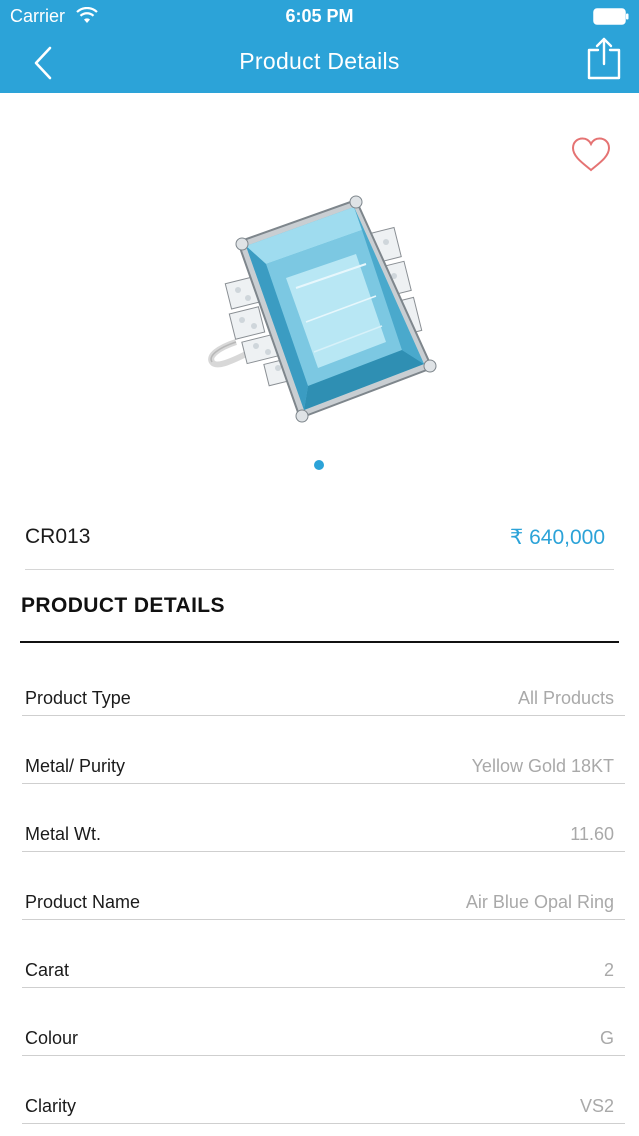 This screenshot has height=1136, width=639. Describe the element at coordinates (319, 569) in the screenshot. I see `divider` at that location.